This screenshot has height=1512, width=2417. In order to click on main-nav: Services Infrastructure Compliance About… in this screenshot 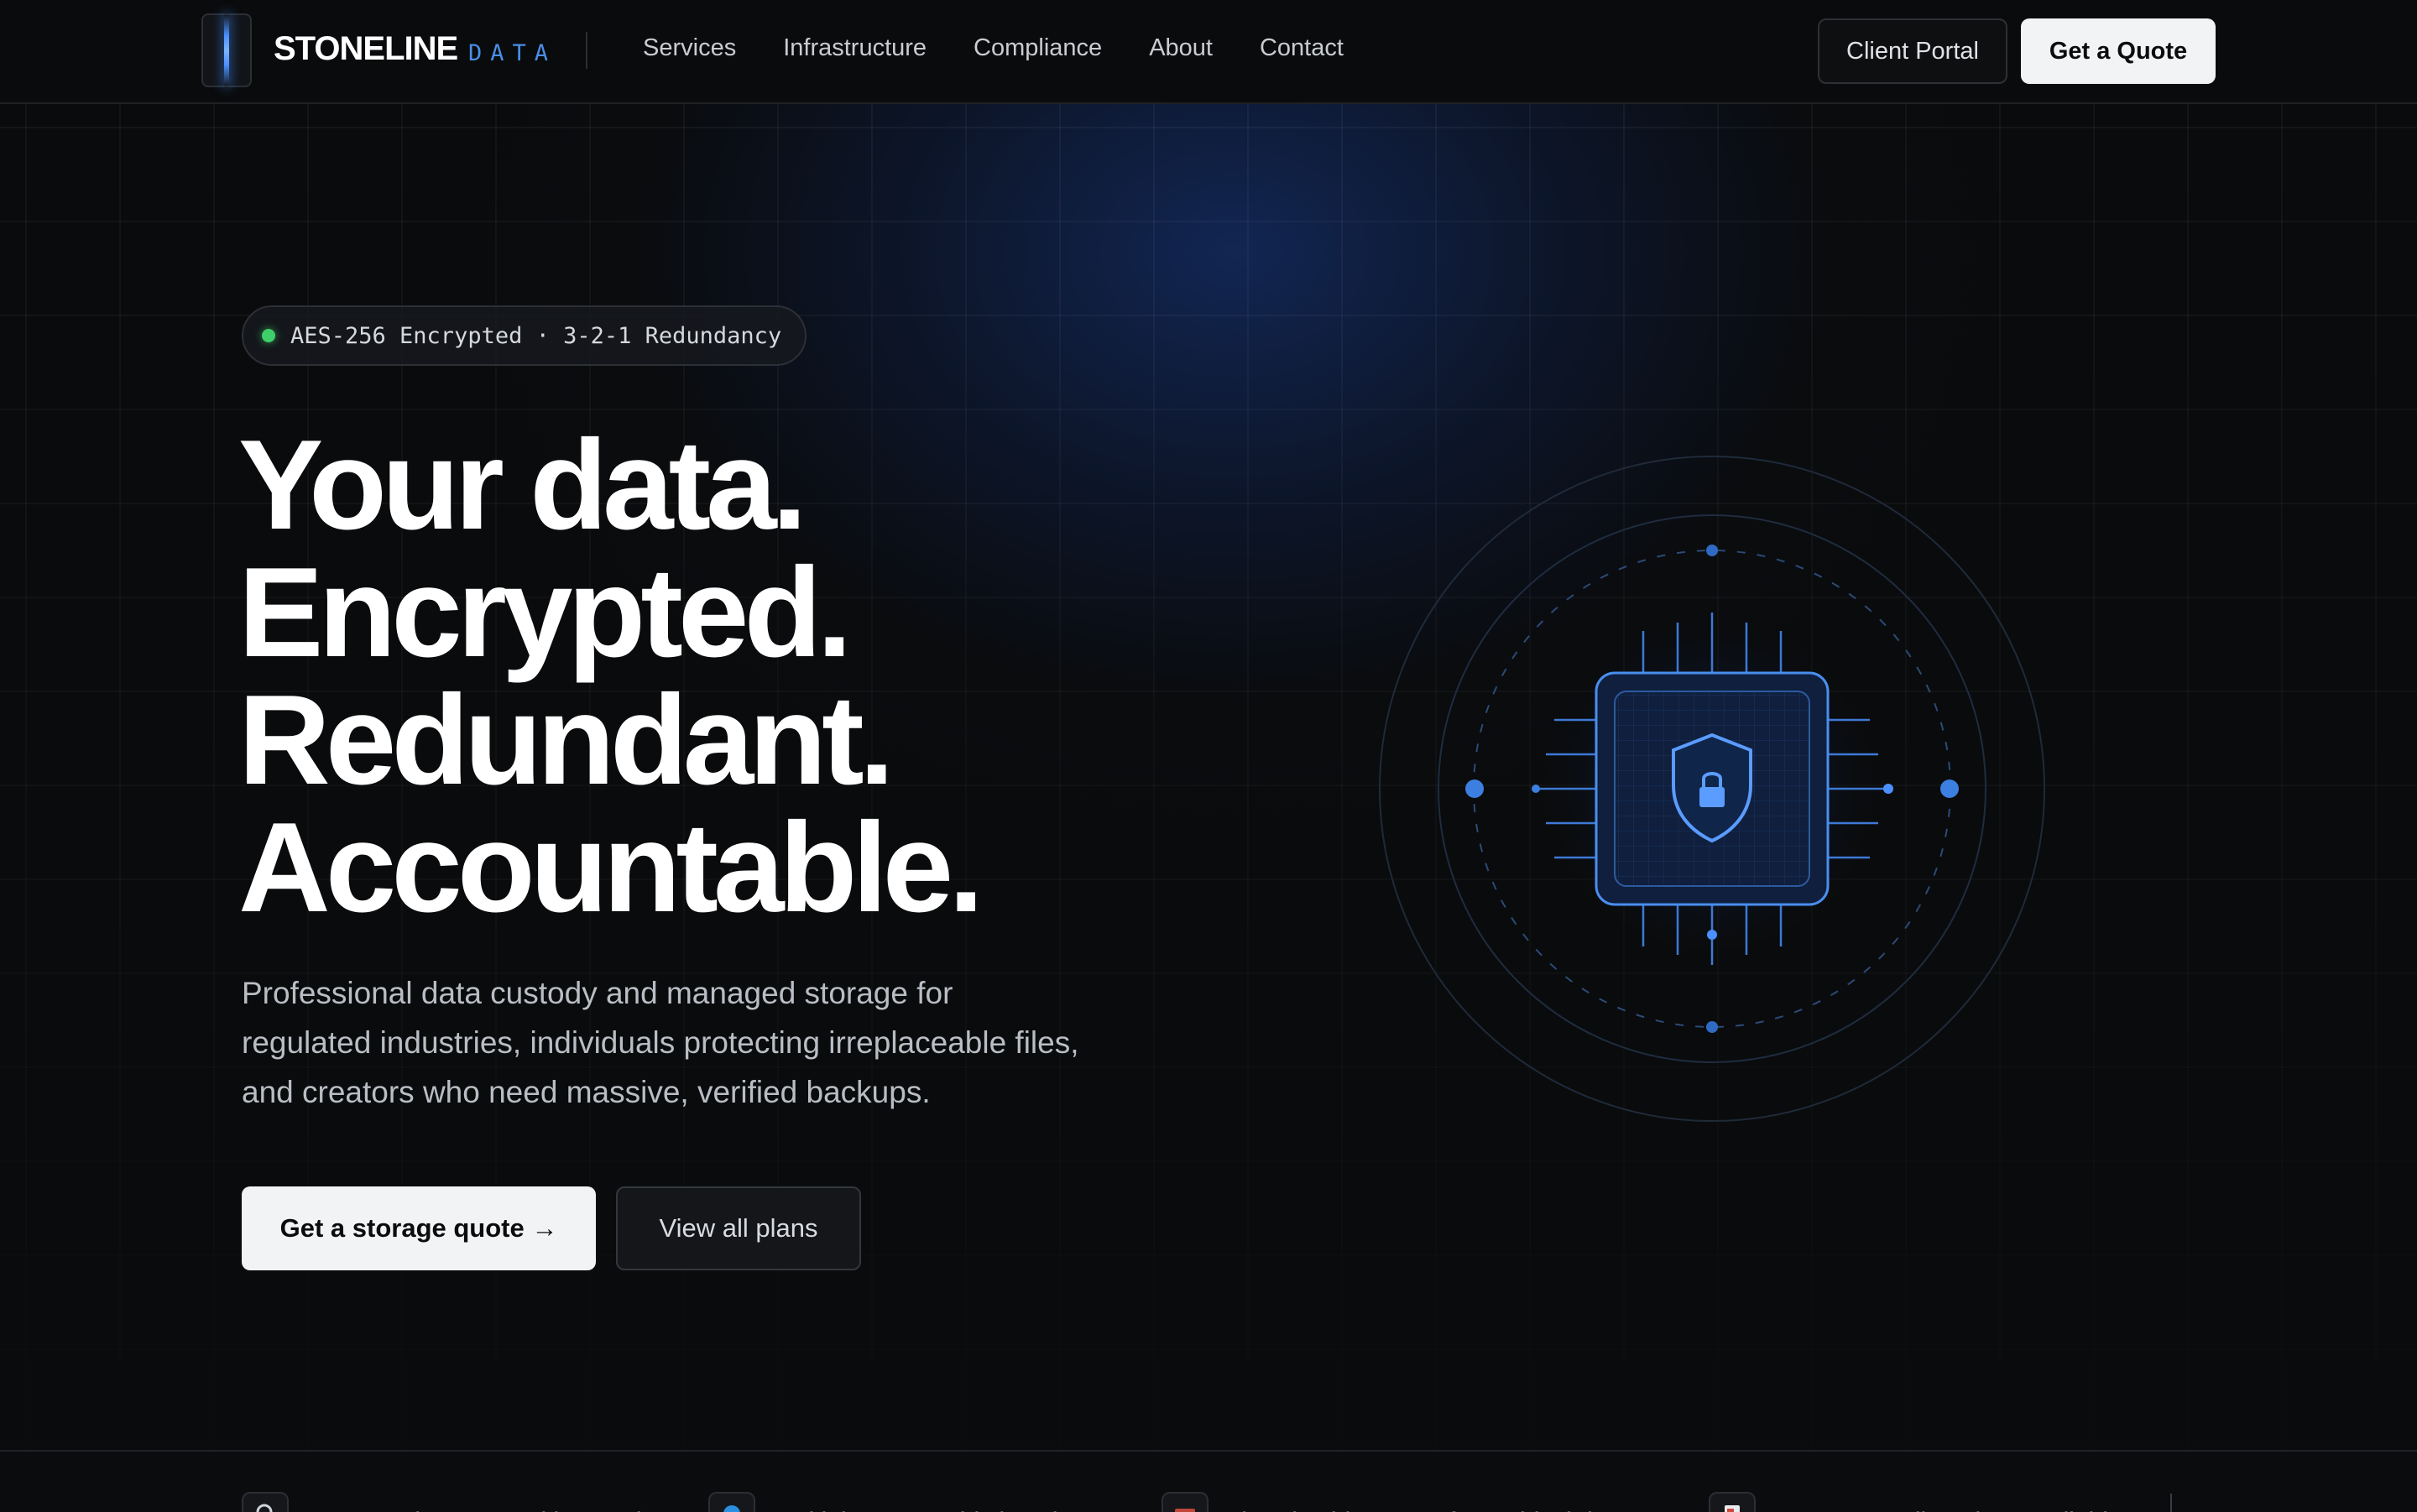, I will do `click(993, 48)`.